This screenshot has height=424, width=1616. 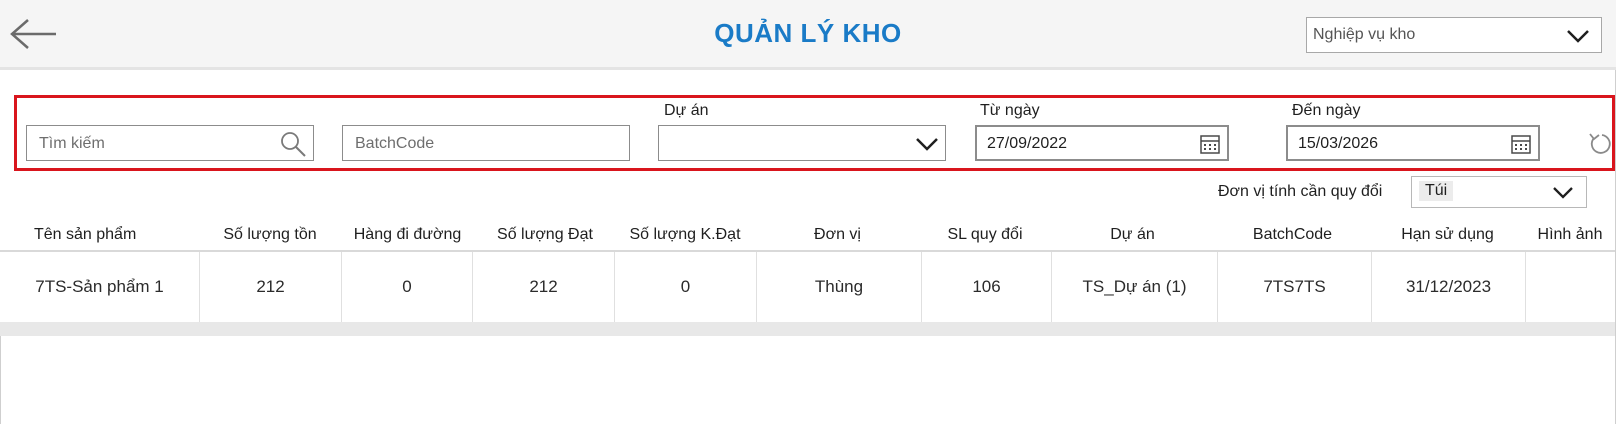 I want to click on project-select, so click(x=802, y=143).